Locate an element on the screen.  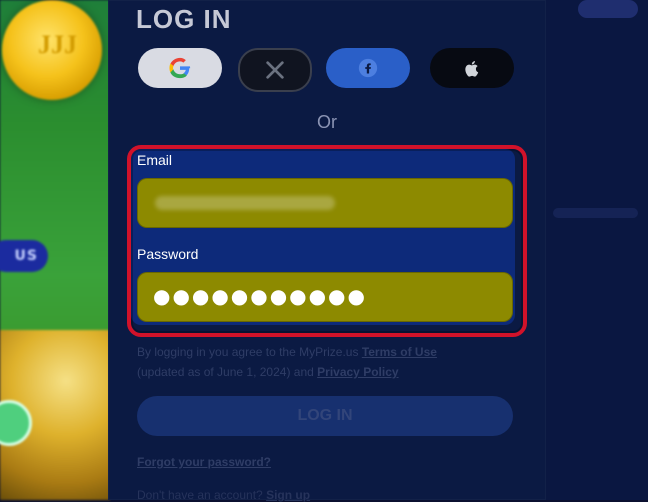
password-field: ●●●●●●●●●●● is located at coordinates (325, 297).